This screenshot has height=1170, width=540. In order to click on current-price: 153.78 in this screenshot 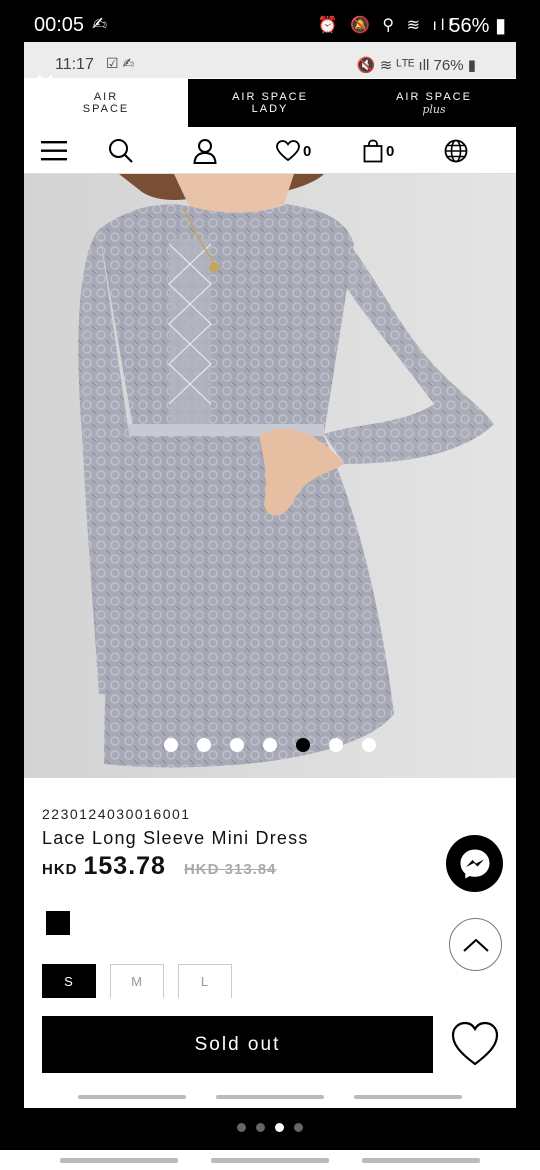, I will do `click(124, 866)`.